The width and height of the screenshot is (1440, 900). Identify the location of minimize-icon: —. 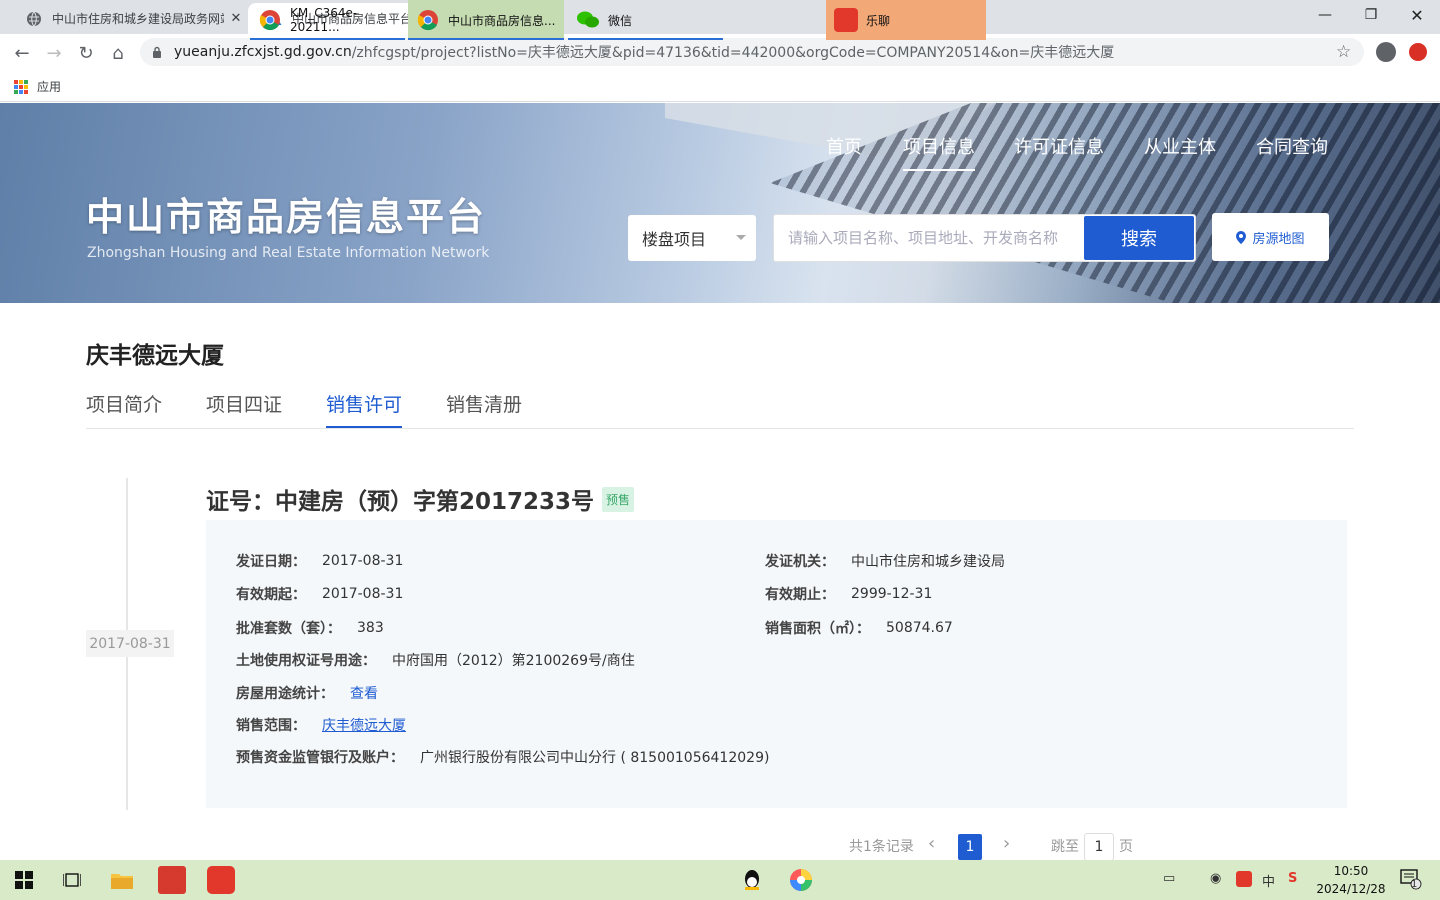
(1325, 15).